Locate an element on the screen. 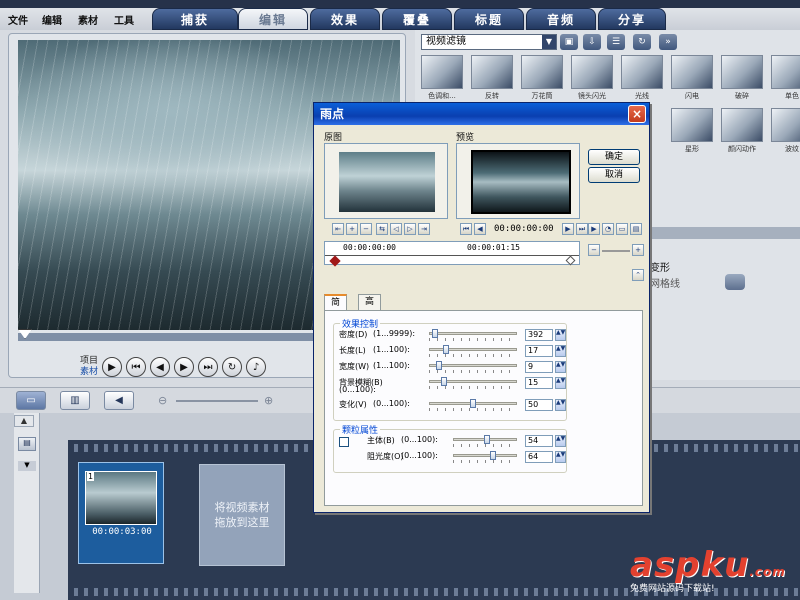 Image resolution: width=800 pixels, height=600 pixels. menu-edit: 编辑 is located at coordinates (52, 19).